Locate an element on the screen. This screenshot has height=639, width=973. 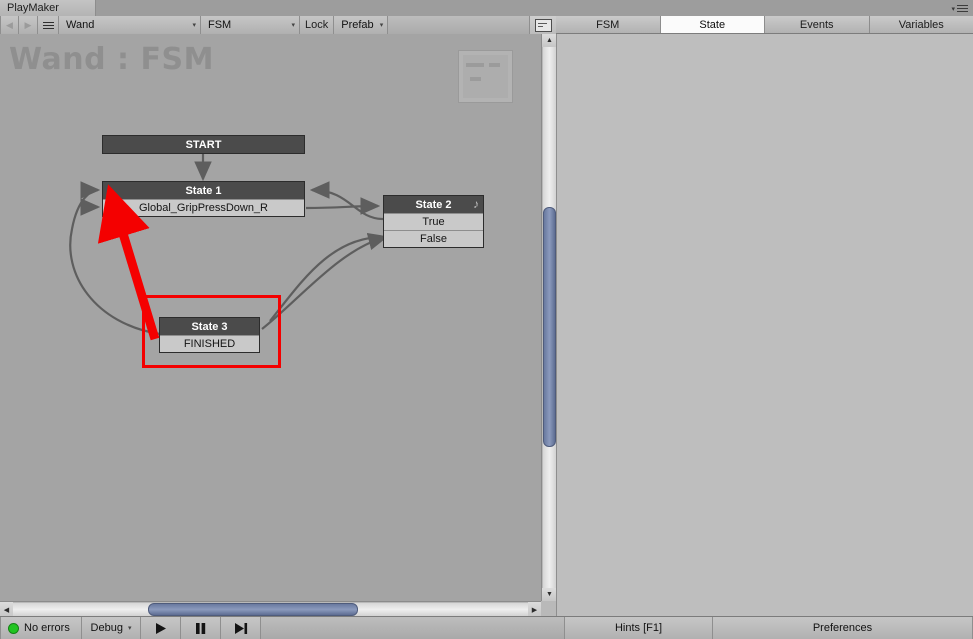
back-arrow-icon: ◀ is located at coordinates (9, 24).